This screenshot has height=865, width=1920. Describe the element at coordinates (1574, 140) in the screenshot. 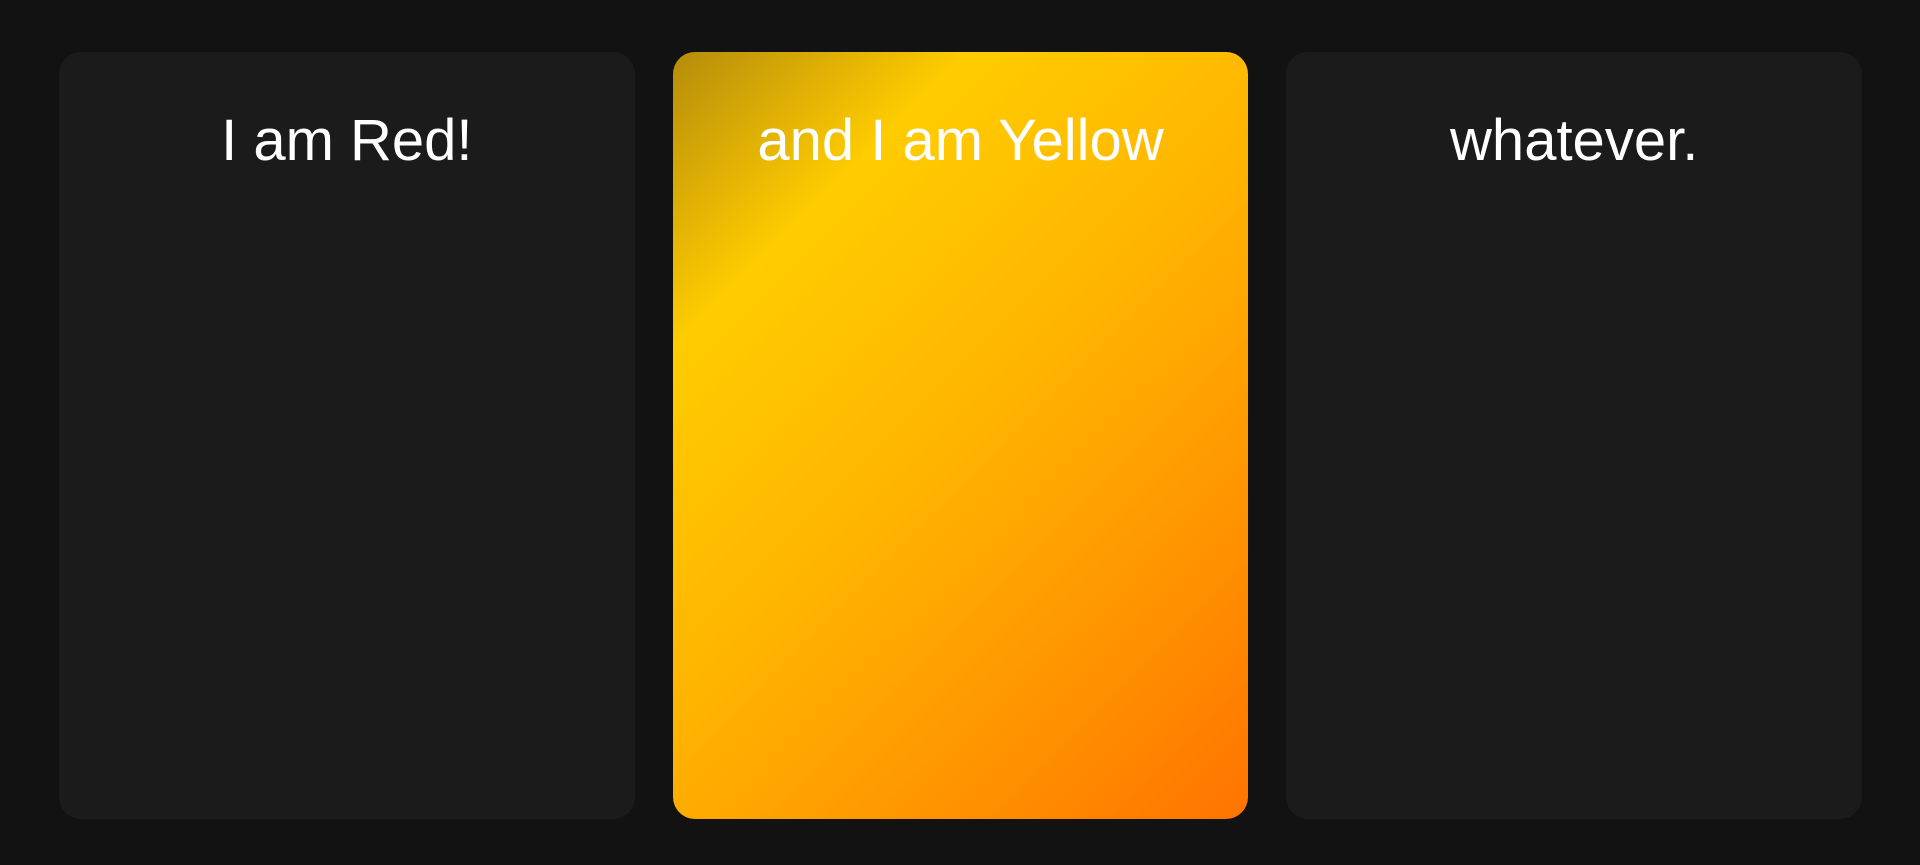

I see `card-whatever-title: whatever.` at that location.